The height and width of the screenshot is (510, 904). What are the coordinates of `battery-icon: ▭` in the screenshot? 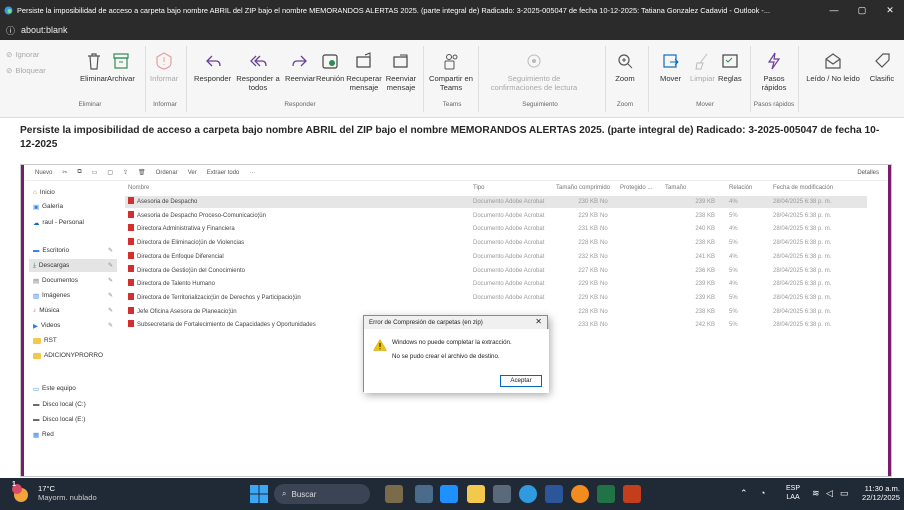 It's located at (844, 493).